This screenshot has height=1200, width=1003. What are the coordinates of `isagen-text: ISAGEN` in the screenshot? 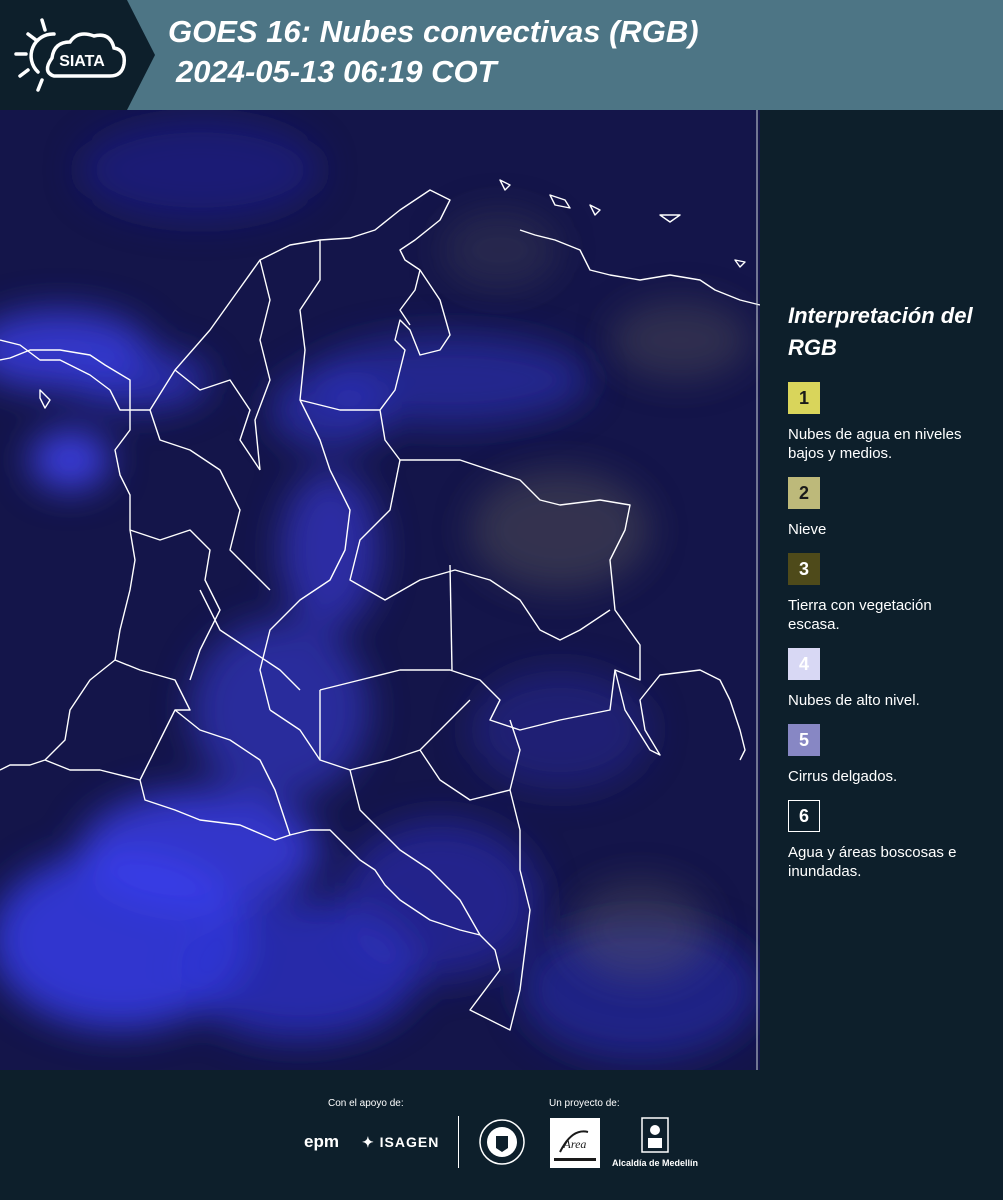 It's located at (409, 1142).